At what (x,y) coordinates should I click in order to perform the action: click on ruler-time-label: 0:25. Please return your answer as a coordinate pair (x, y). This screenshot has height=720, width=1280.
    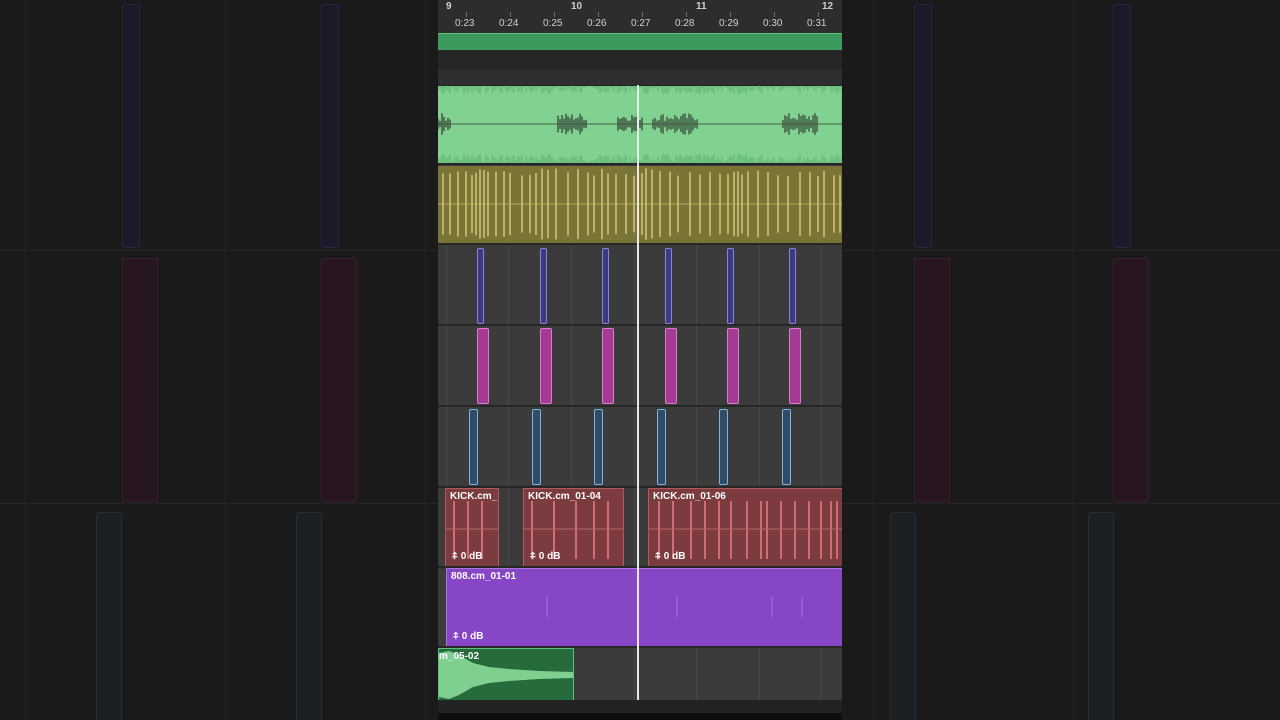
    Looking at the image, I should click on (553, 23).